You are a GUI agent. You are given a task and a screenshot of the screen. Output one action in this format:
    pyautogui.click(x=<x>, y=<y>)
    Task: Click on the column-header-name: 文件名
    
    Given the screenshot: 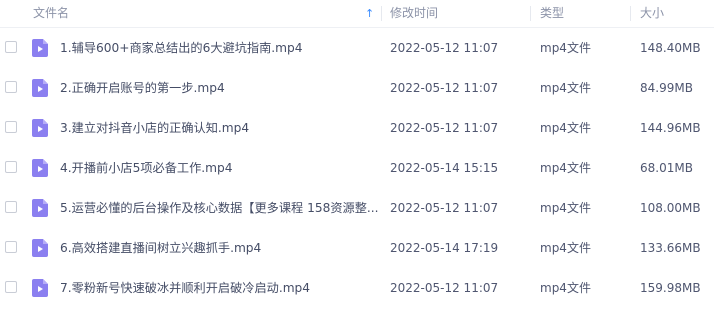 What is the action you would take?
    pyautogui.click(x=51, y=13)
    